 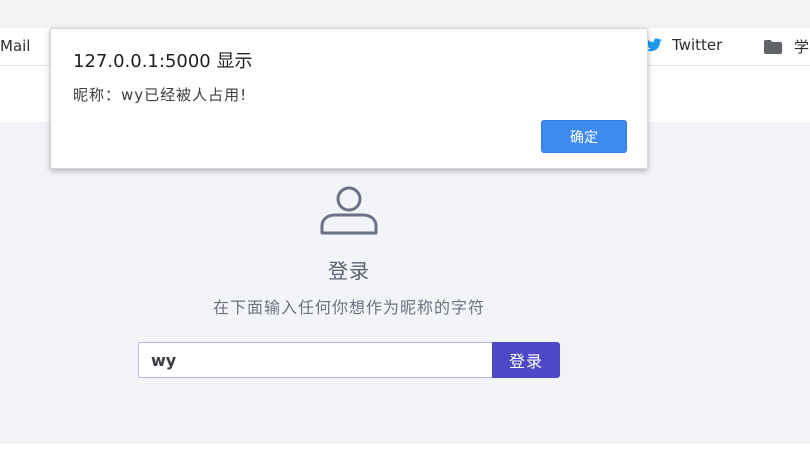 I want to click on login-title: 登录, so click(x=349, y=271).